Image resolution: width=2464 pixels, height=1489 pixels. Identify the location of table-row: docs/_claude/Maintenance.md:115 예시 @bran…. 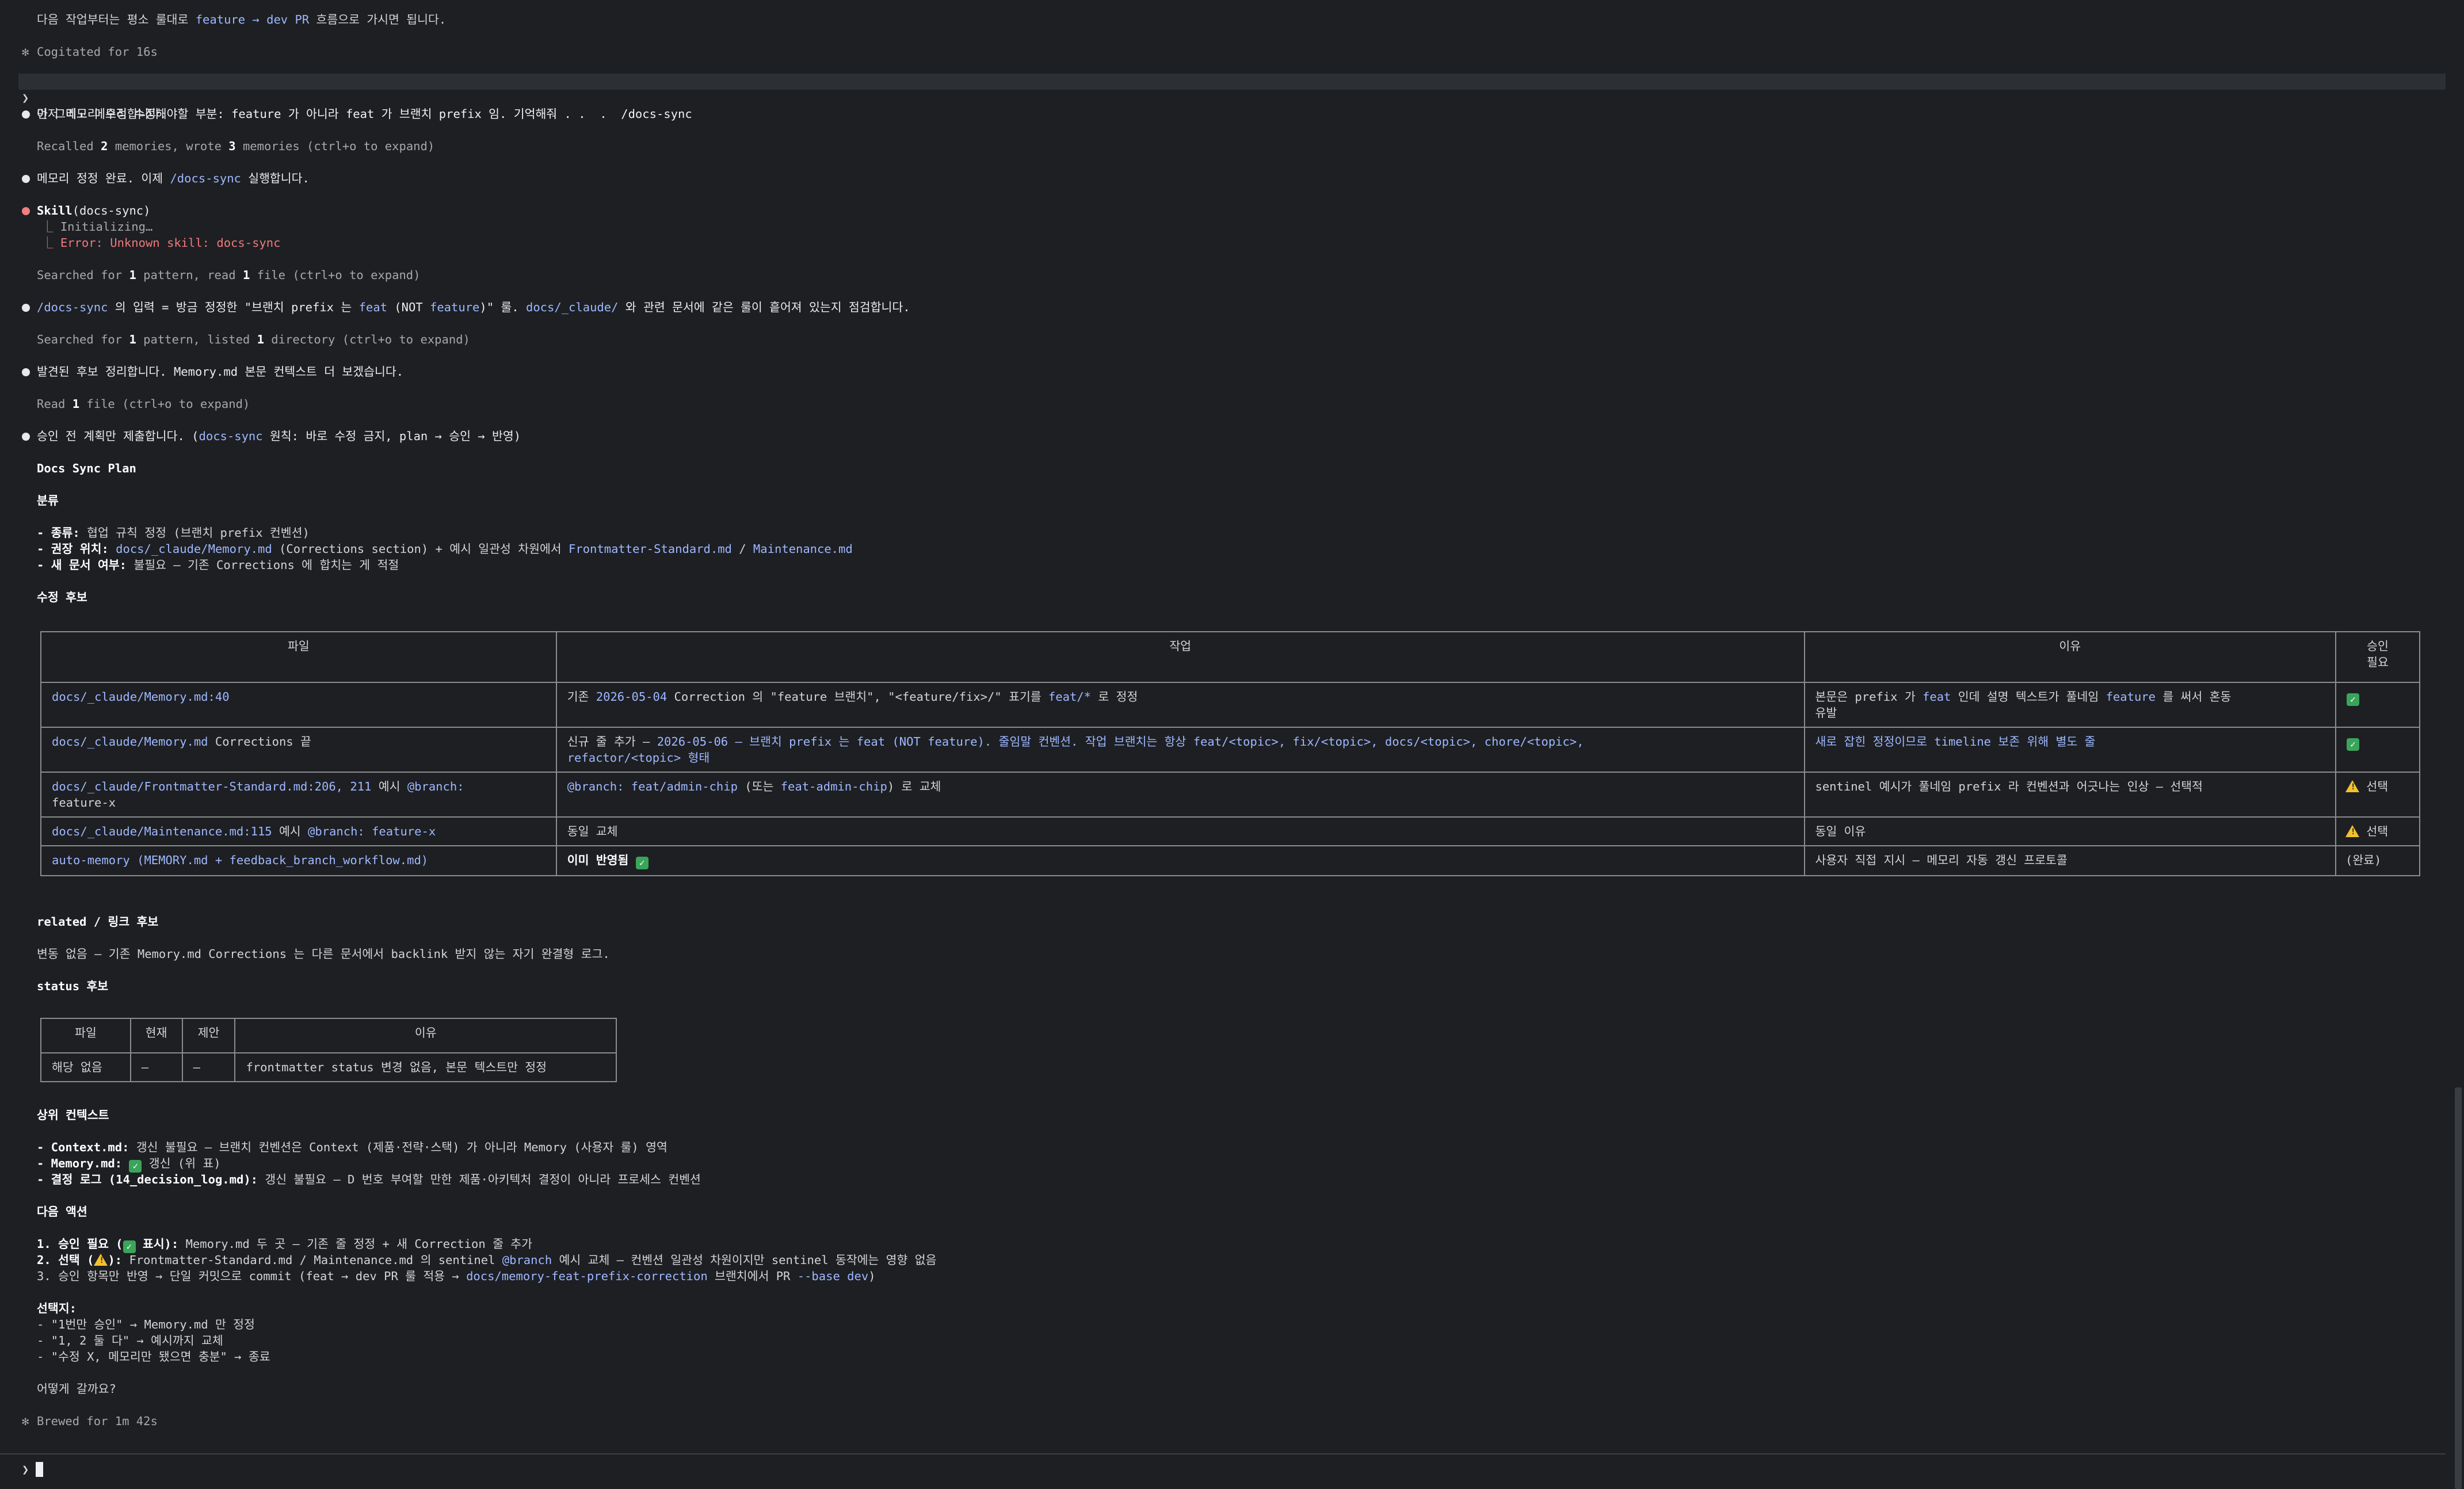
(1230, 831).